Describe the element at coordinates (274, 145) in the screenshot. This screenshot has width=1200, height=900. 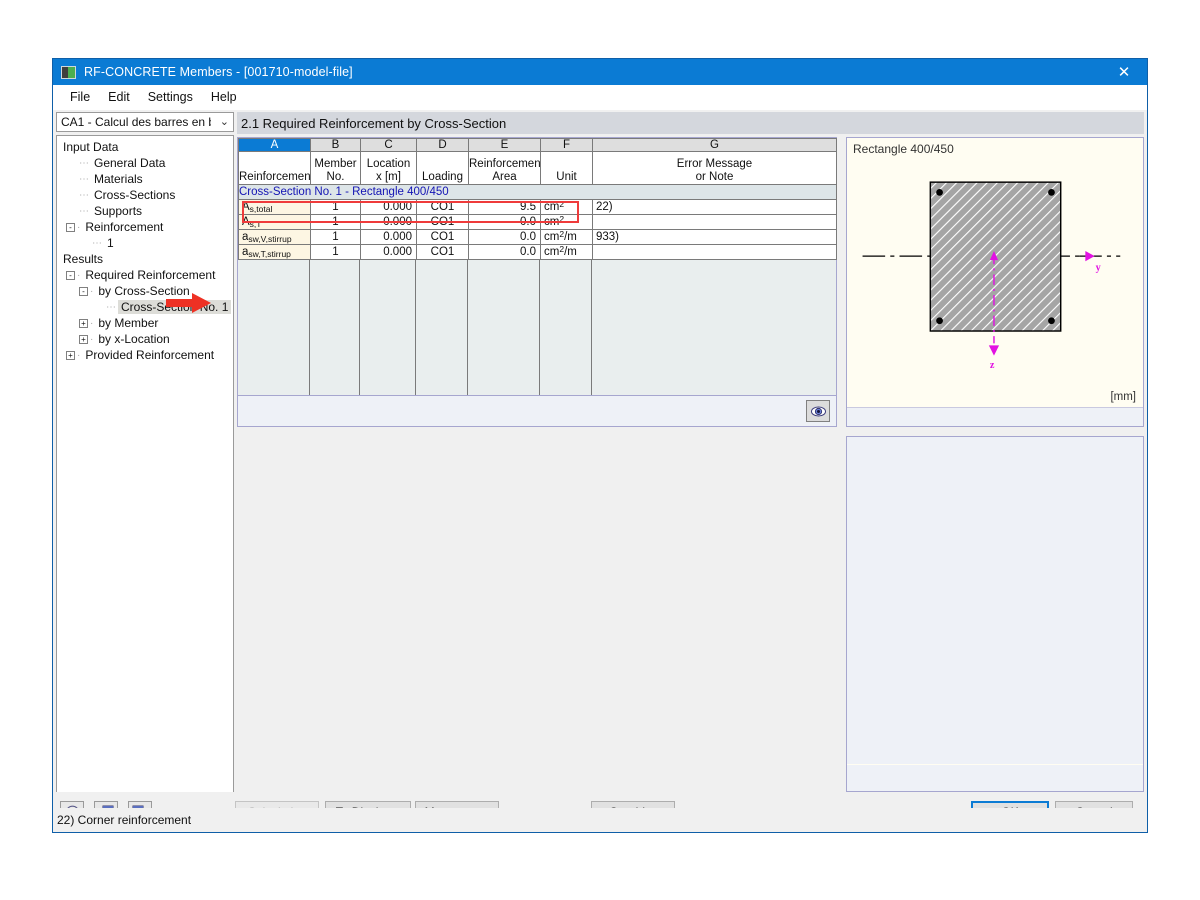
I see `column-header-a: A` at that location.